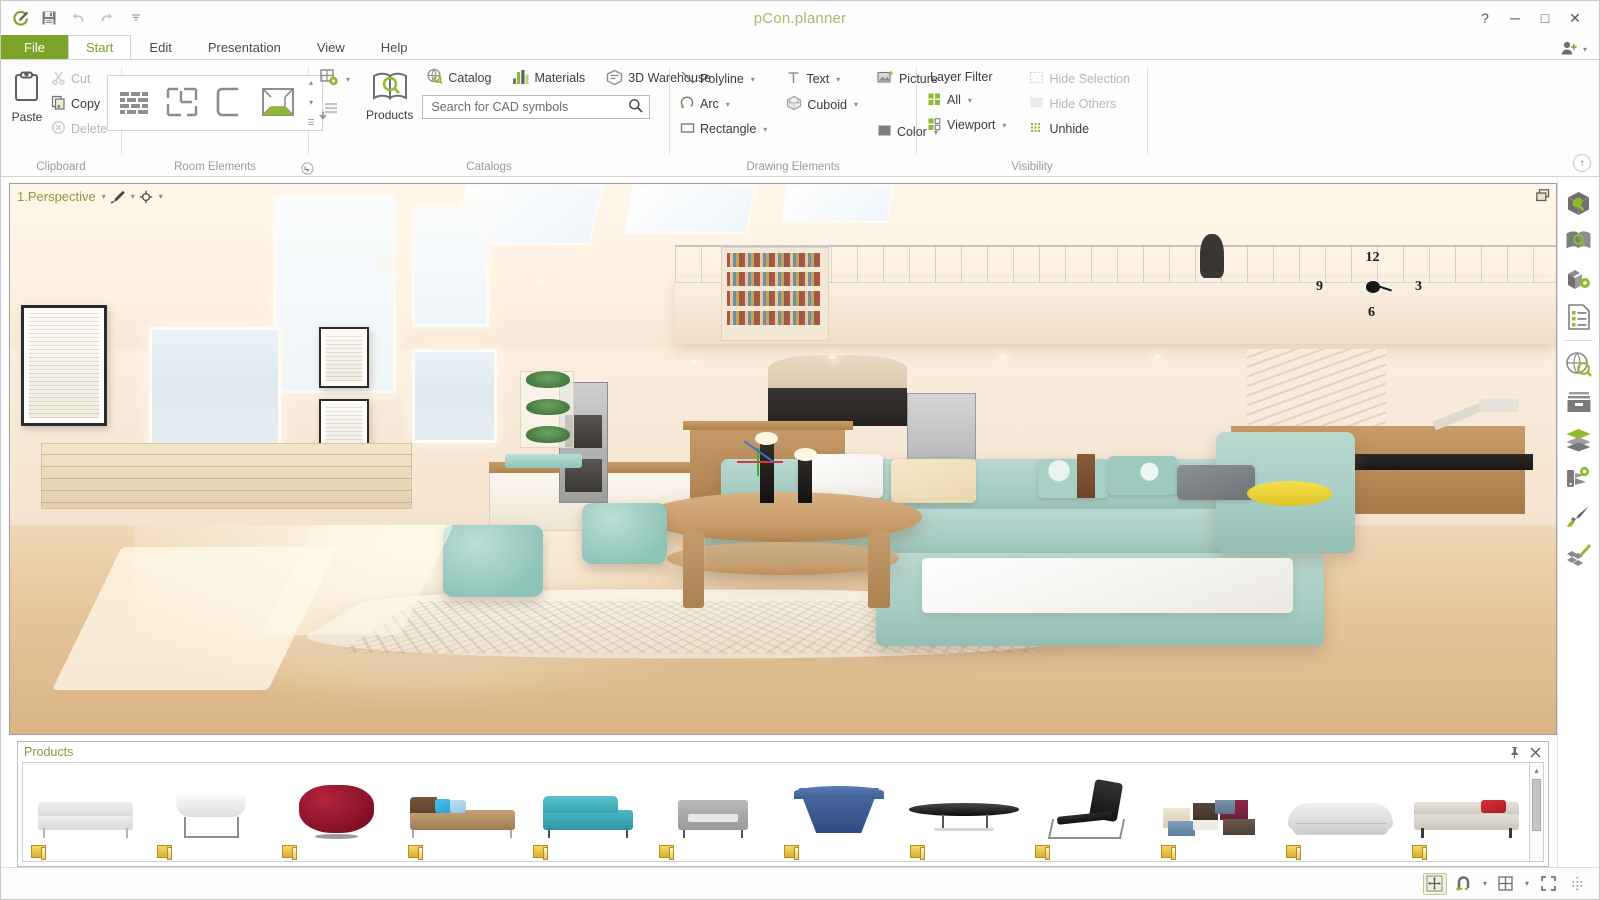 The width and height of the screenshot is (1600, 900). What do you see at coordinates (134, 103) in the screenshot?
I see `wall-tool-button` at bounding box center [134, 103].